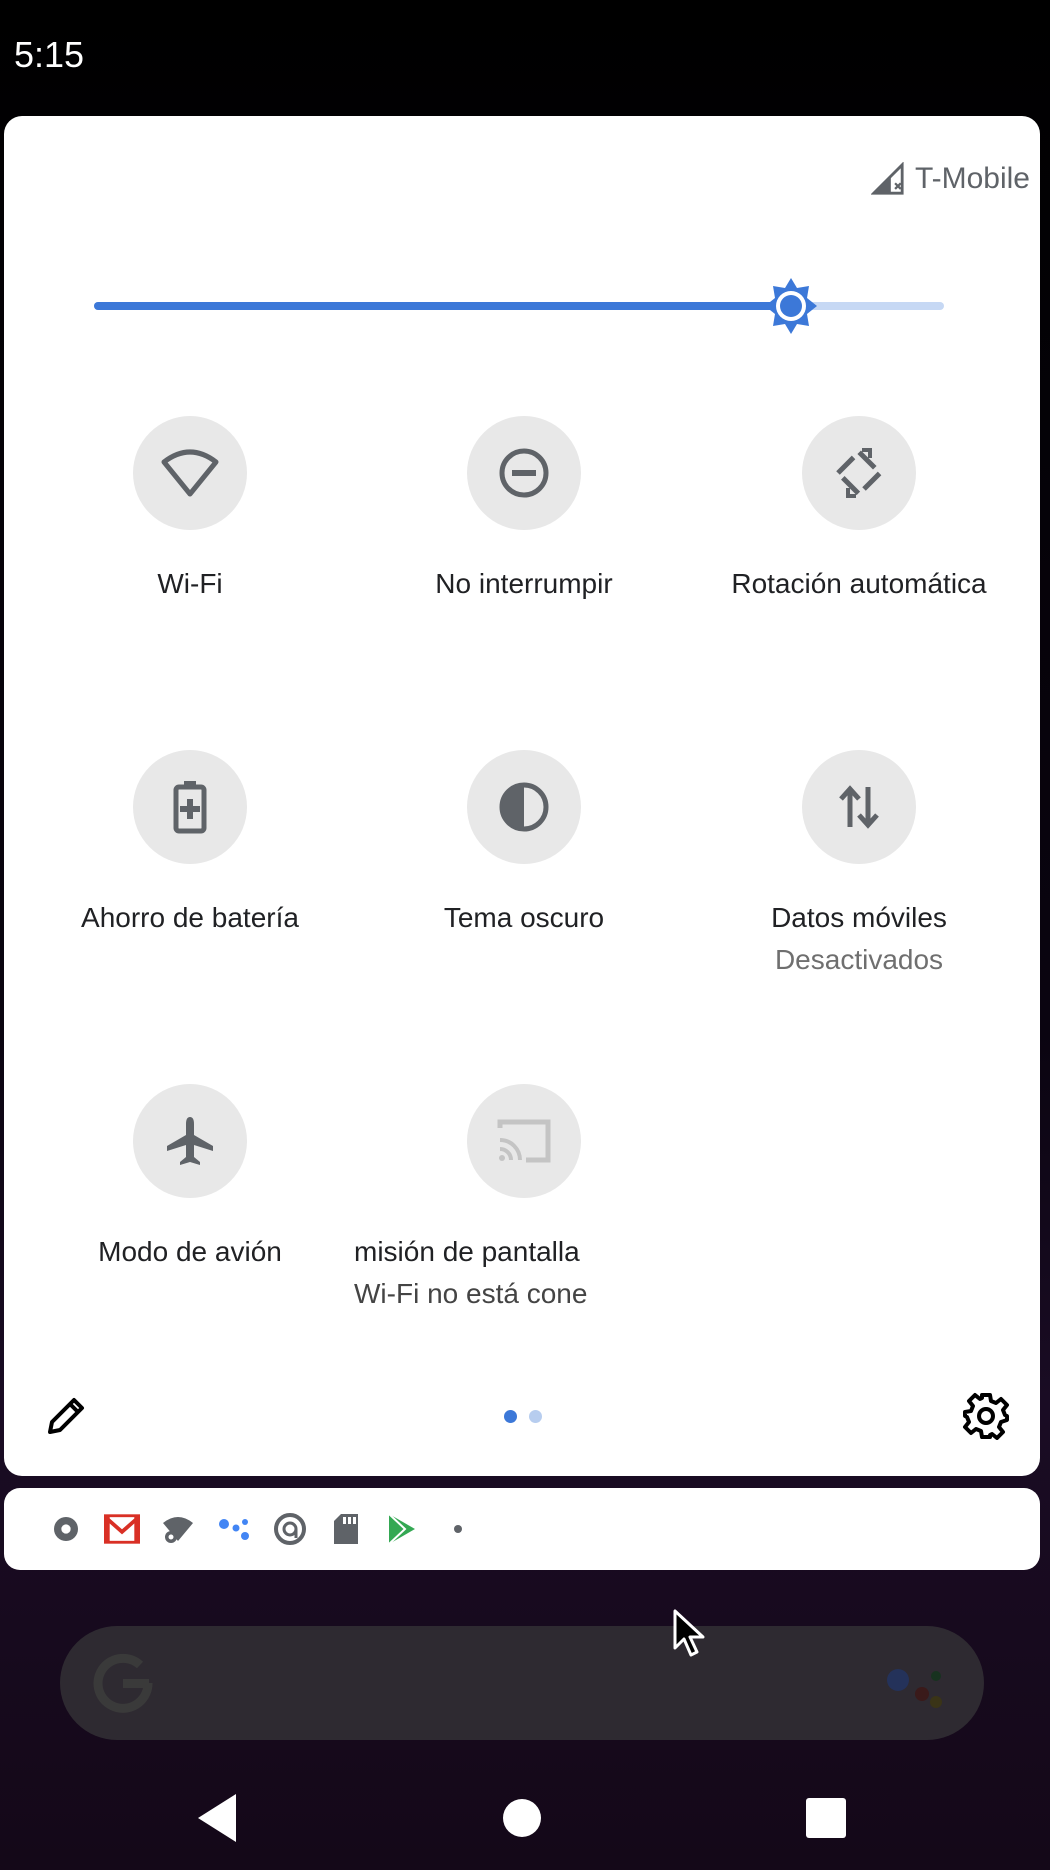 Image resolution: width=1050 pixels, height=1870 pixels. I want to click on battery-saver-icon, so click(190, 807).